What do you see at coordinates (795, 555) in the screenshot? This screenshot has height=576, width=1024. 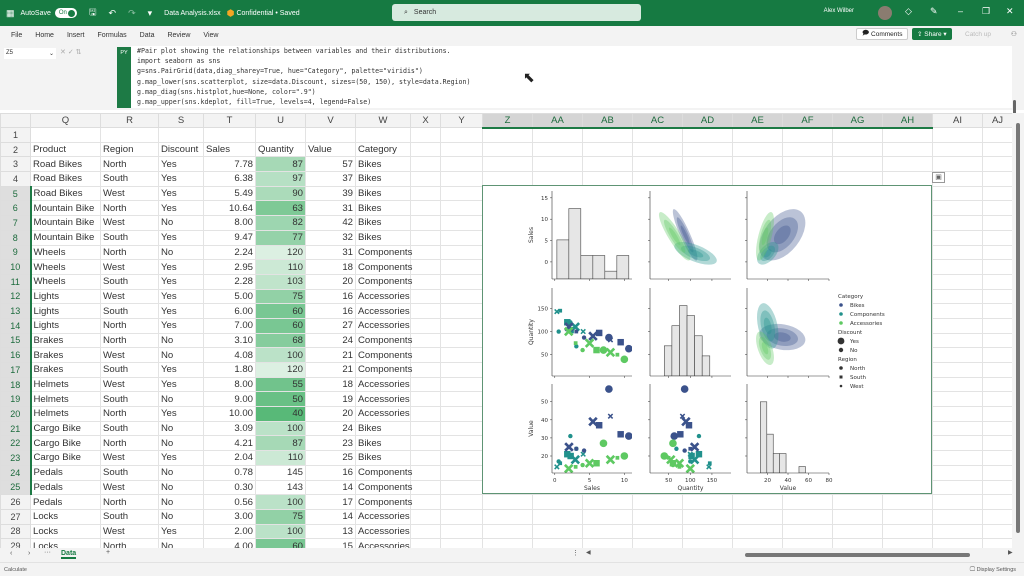 I see `horizontal-scrollbar` at bounding box center [795, 555].